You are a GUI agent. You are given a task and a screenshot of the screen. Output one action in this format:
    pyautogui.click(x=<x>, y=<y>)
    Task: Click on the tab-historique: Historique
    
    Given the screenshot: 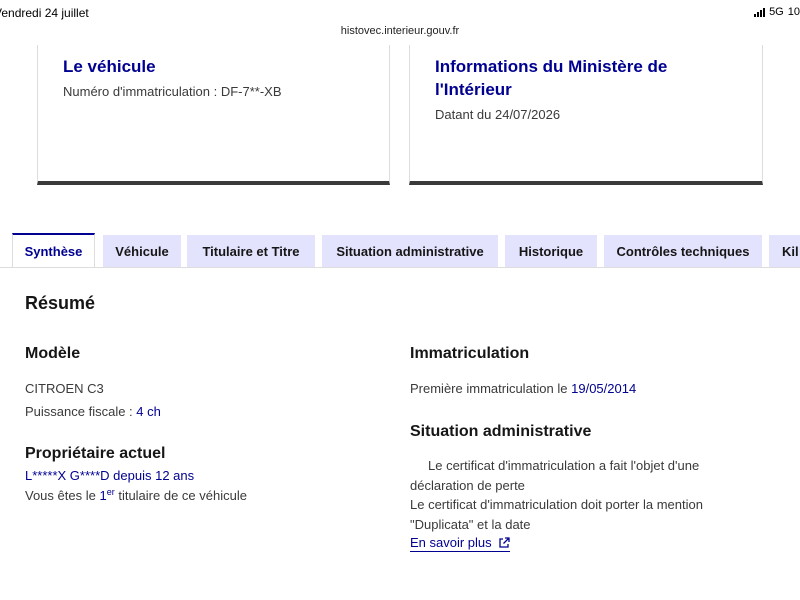 What is the action you would take?
    pyautogui.click(x=551, y=251)
    